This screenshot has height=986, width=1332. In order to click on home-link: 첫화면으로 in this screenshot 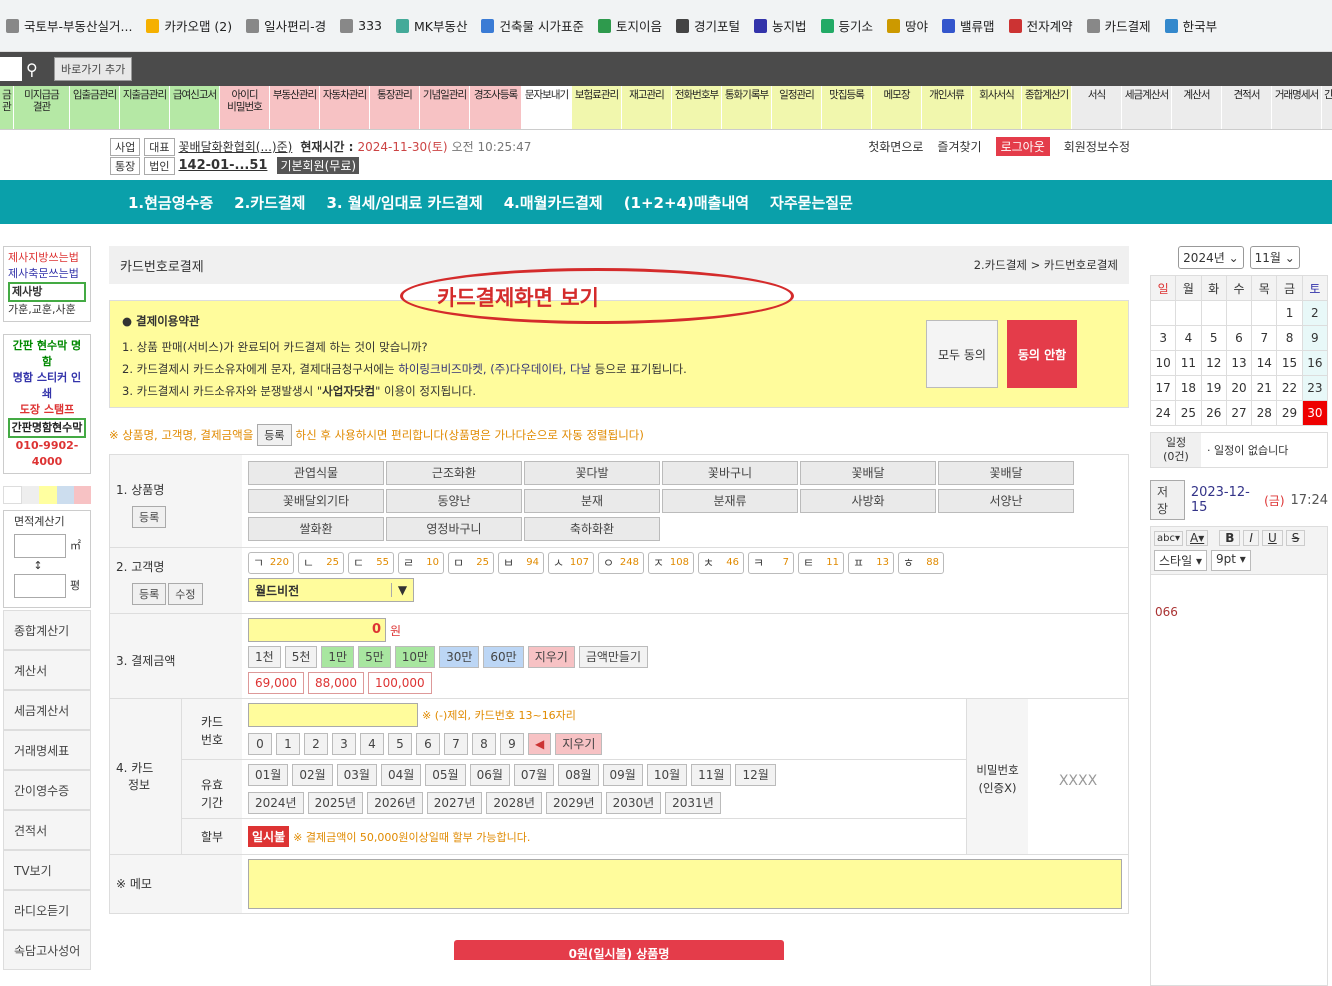, I will do `click(895, 146)`.